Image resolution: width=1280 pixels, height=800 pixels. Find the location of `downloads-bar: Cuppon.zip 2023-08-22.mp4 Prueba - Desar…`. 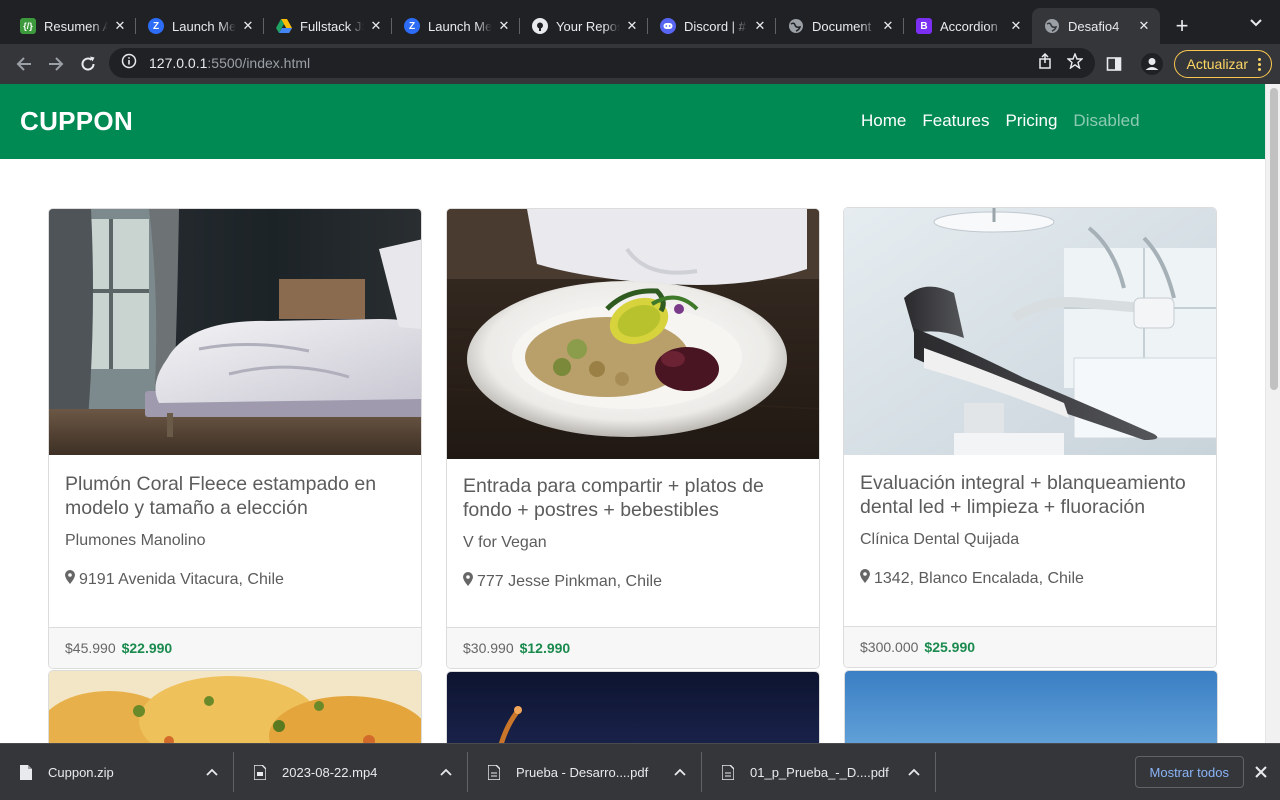

downloads-bar: Cuppon.zip 2023-08-22.mp4 Prueba - Desar… is located at coordinates (640, 771).